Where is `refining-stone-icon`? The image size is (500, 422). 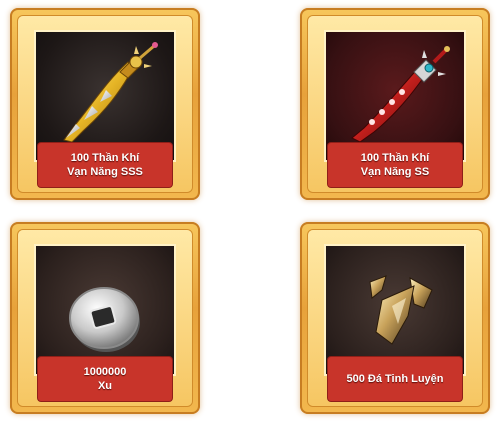
refining-stone-icon is located at coordinates (401, 310).